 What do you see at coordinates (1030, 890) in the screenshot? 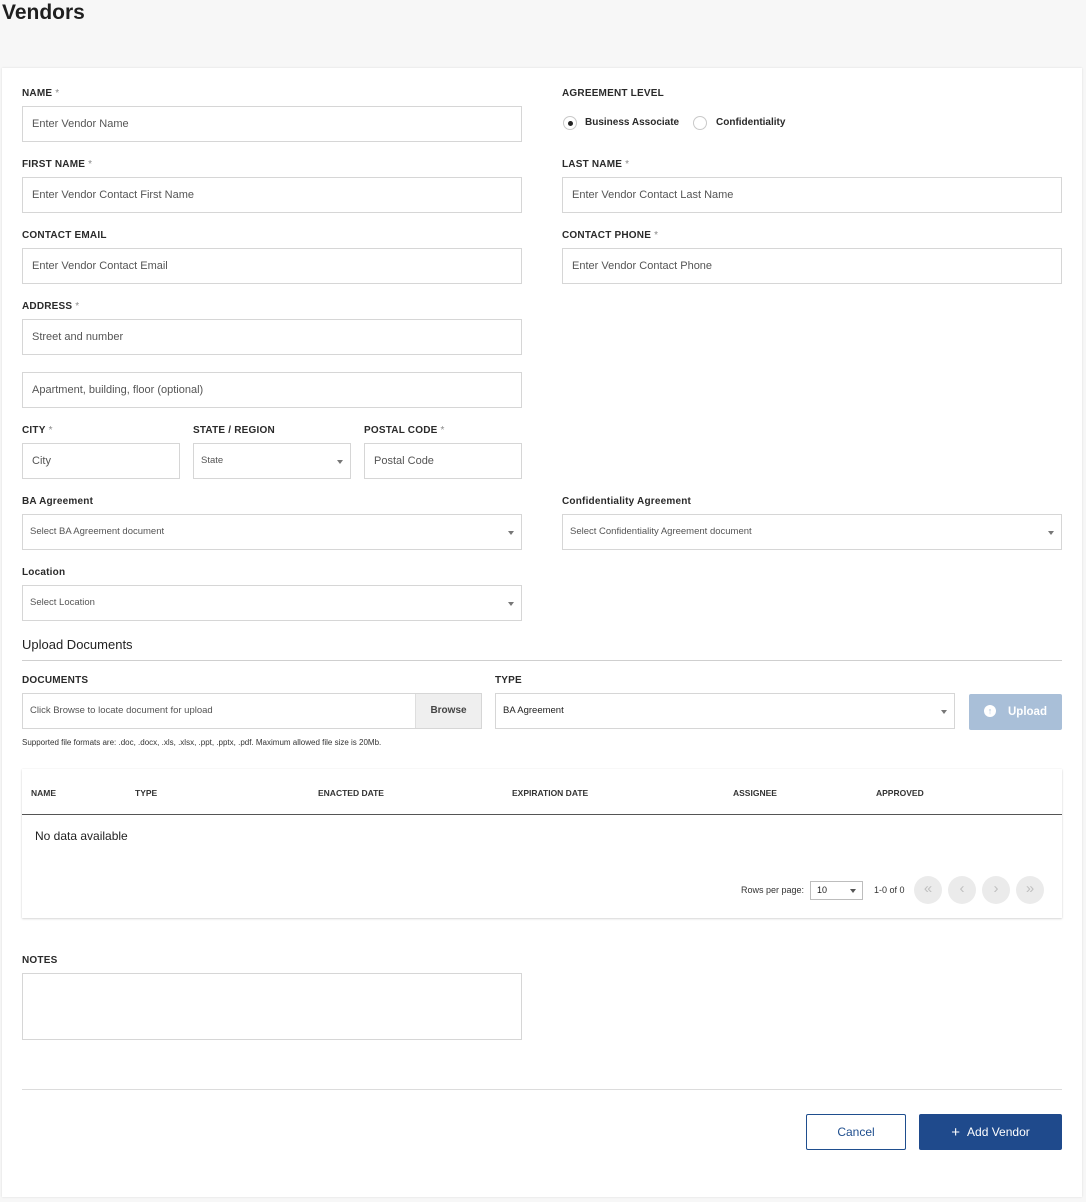
I see `last-page-icon: »` at bounding box center [1030, 890].